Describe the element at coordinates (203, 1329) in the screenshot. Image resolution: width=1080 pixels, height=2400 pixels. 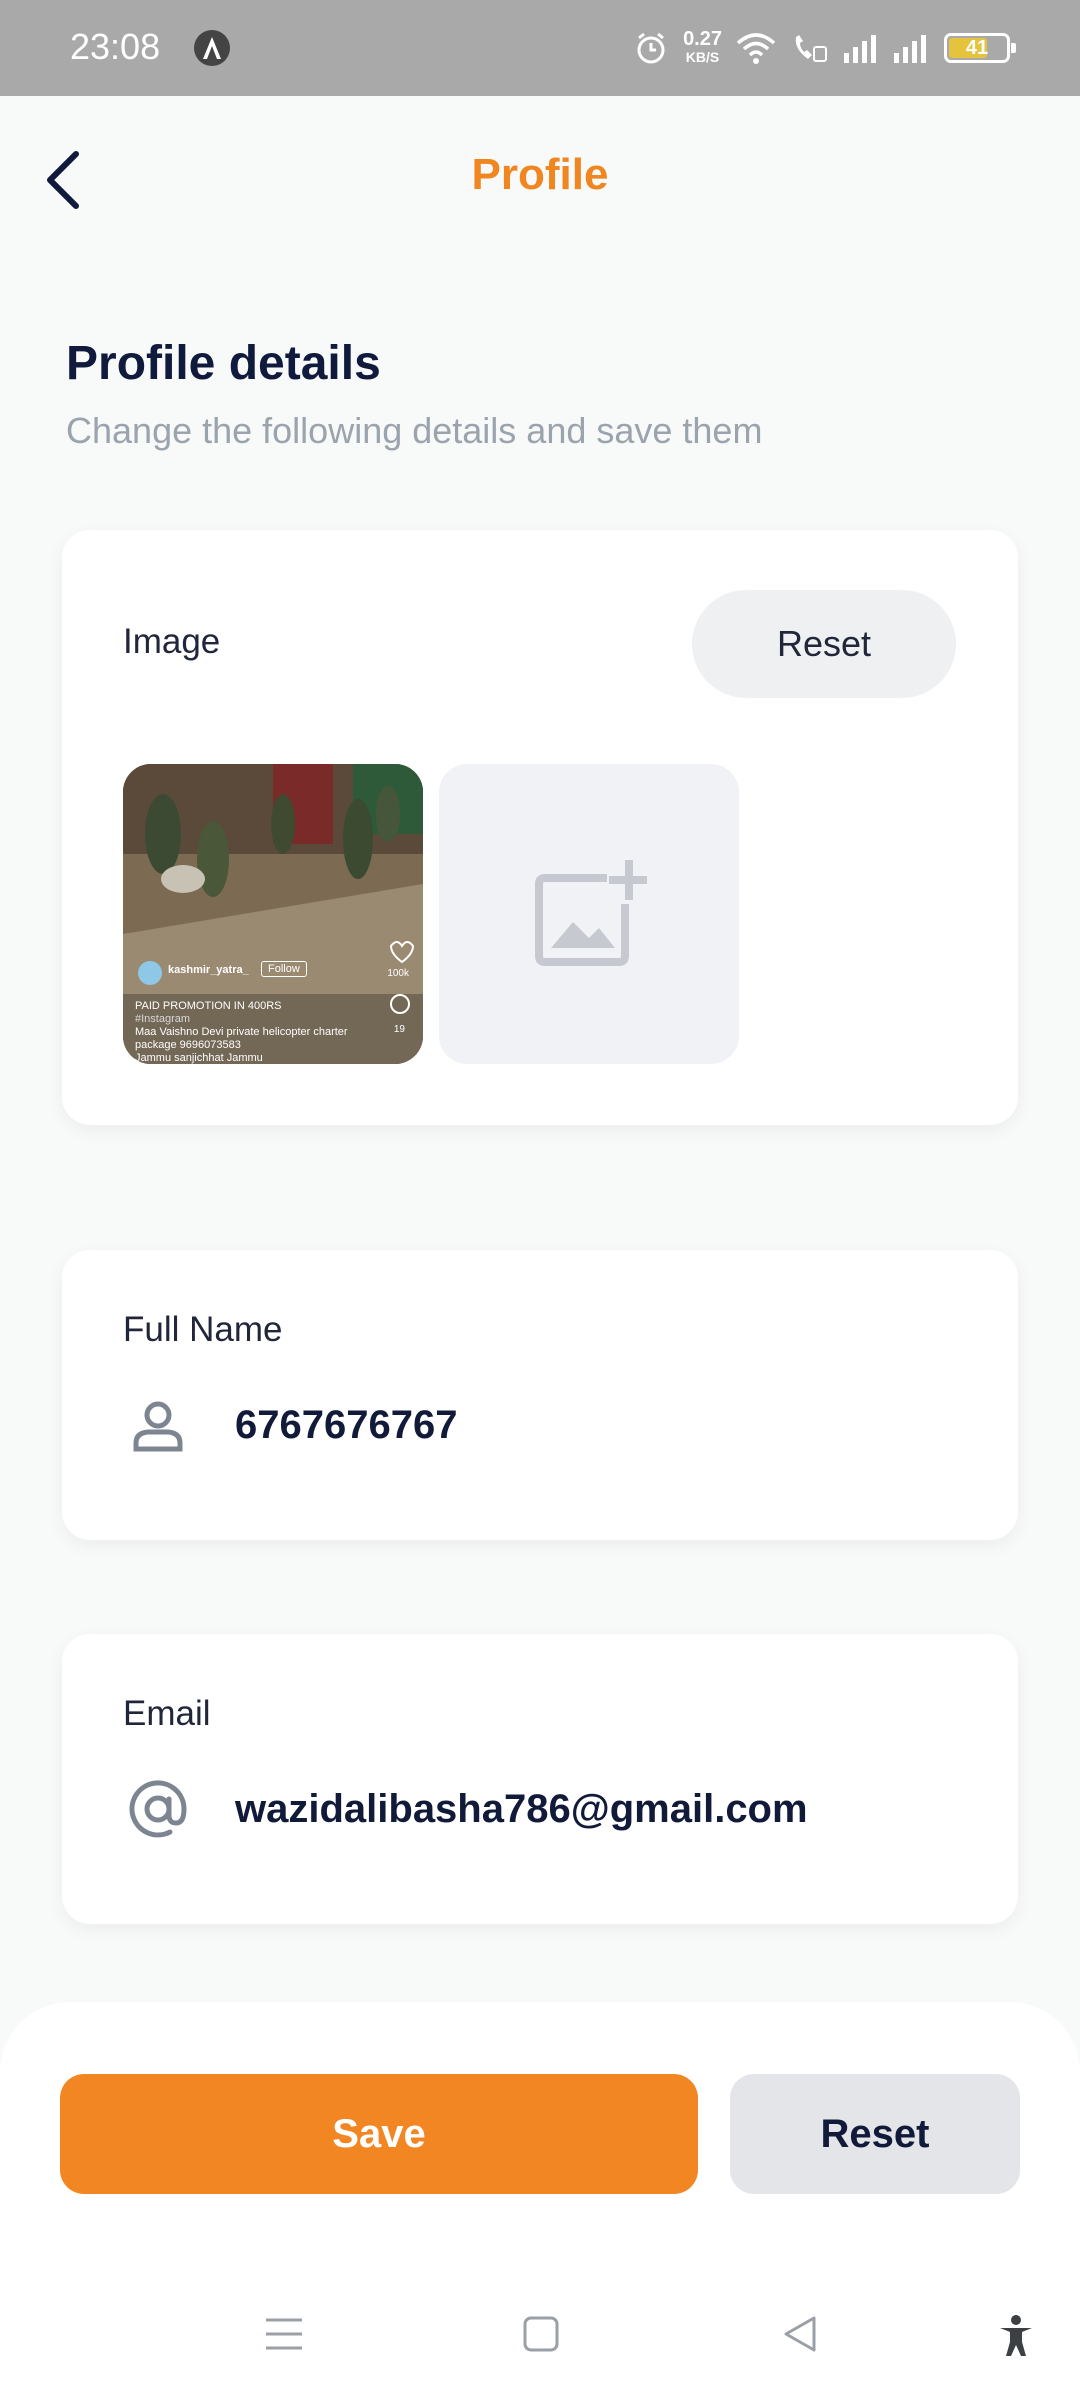
I see `full-name-label: Full Name` at that location.